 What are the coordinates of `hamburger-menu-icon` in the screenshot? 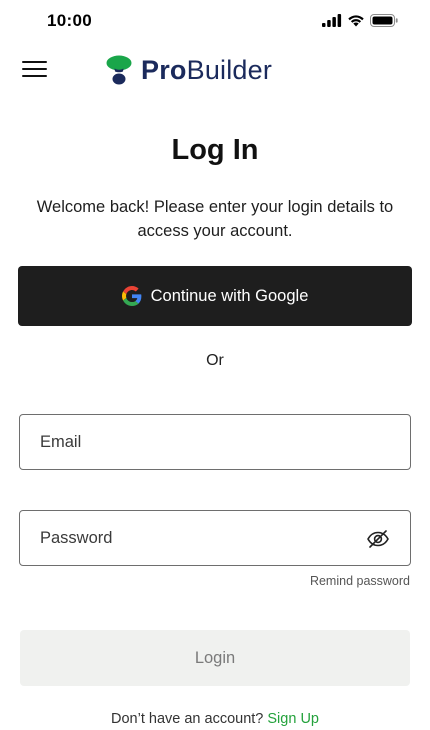 It's located at (35, 69).